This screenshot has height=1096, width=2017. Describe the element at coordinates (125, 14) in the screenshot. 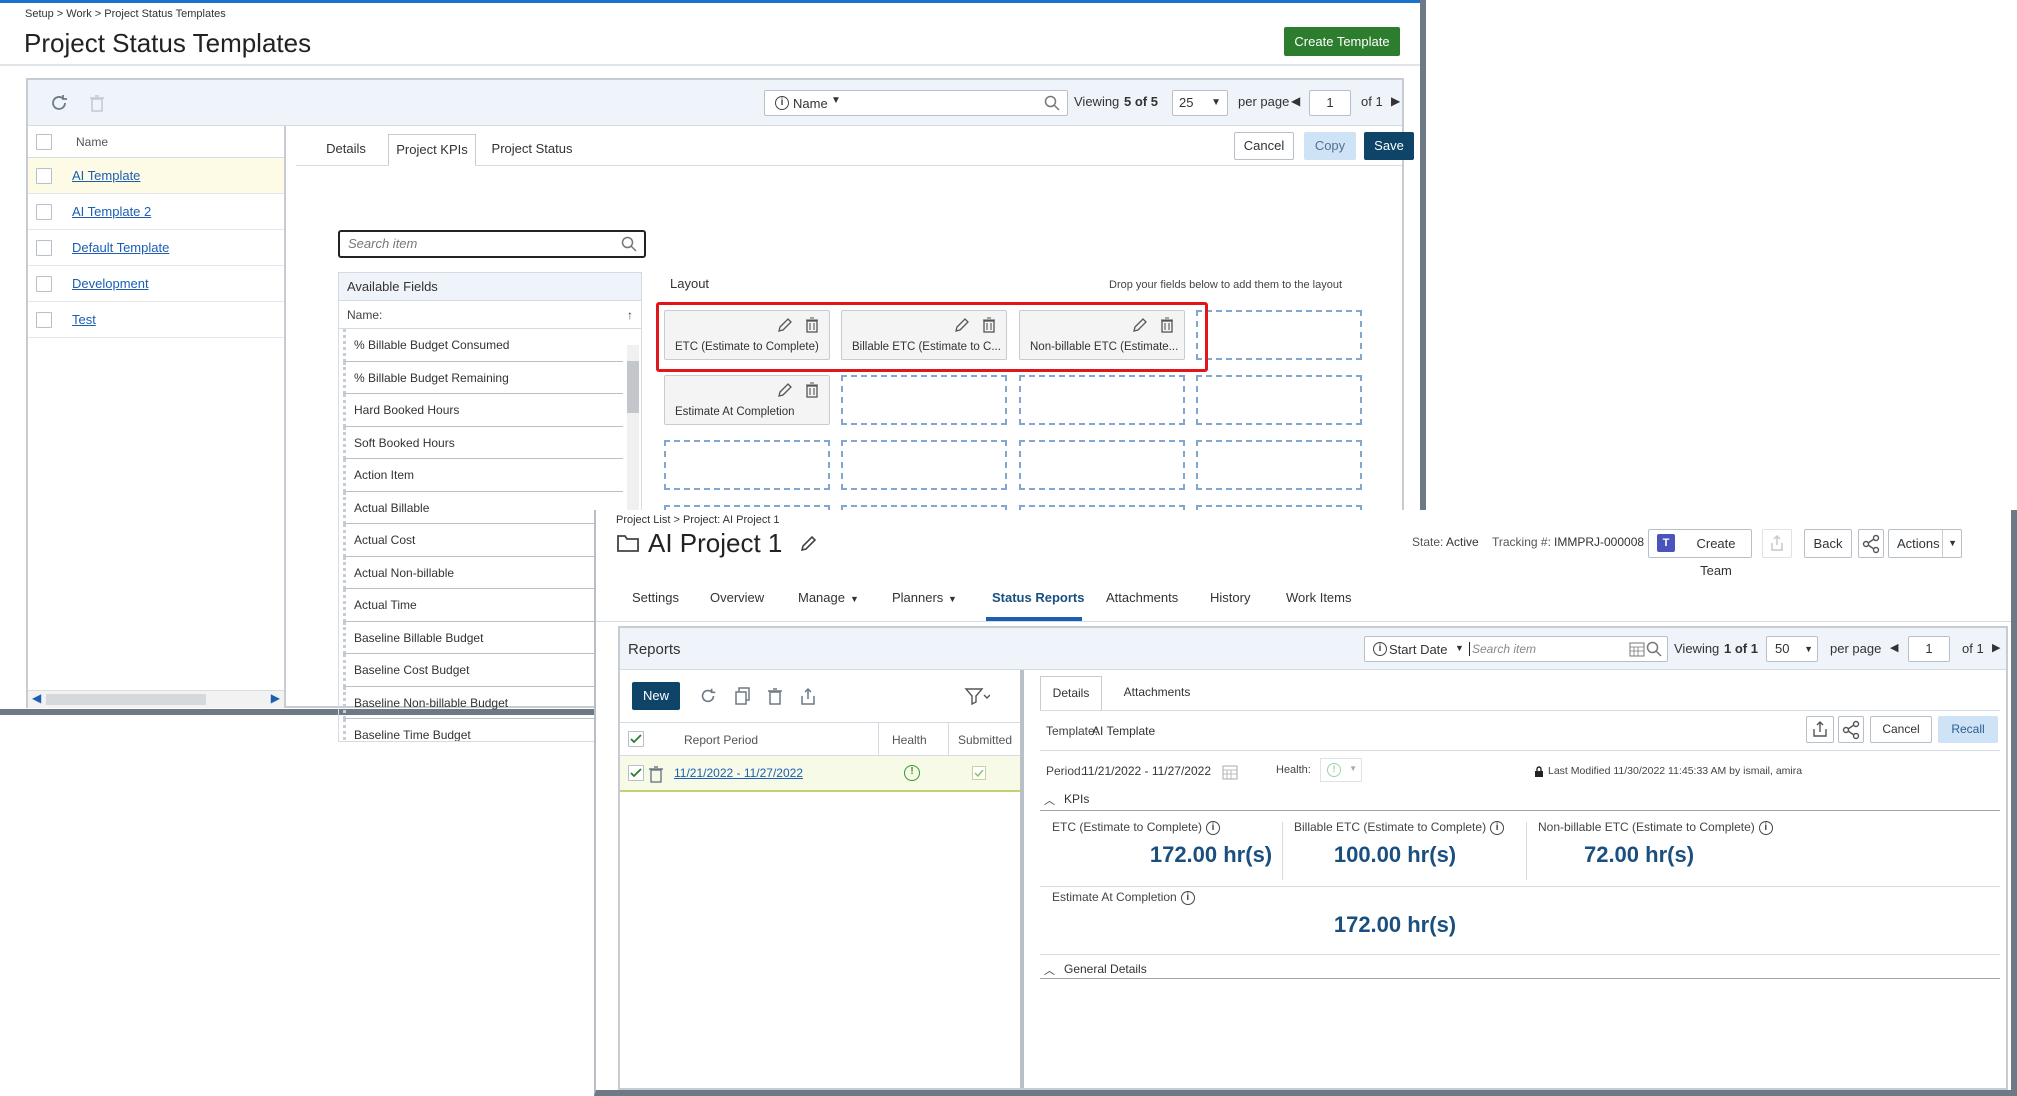

I see `breadcrumb: Setup > Work > Project Status Templates` at that location.